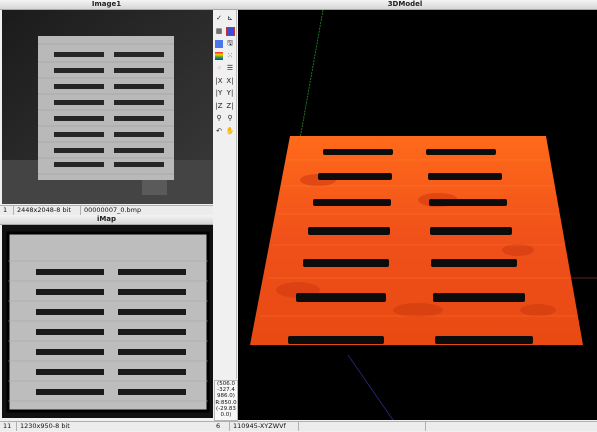  Describe the element at coordinates (230, 93) in the screenshot. I see `y-max-icon: Y|` at that location.